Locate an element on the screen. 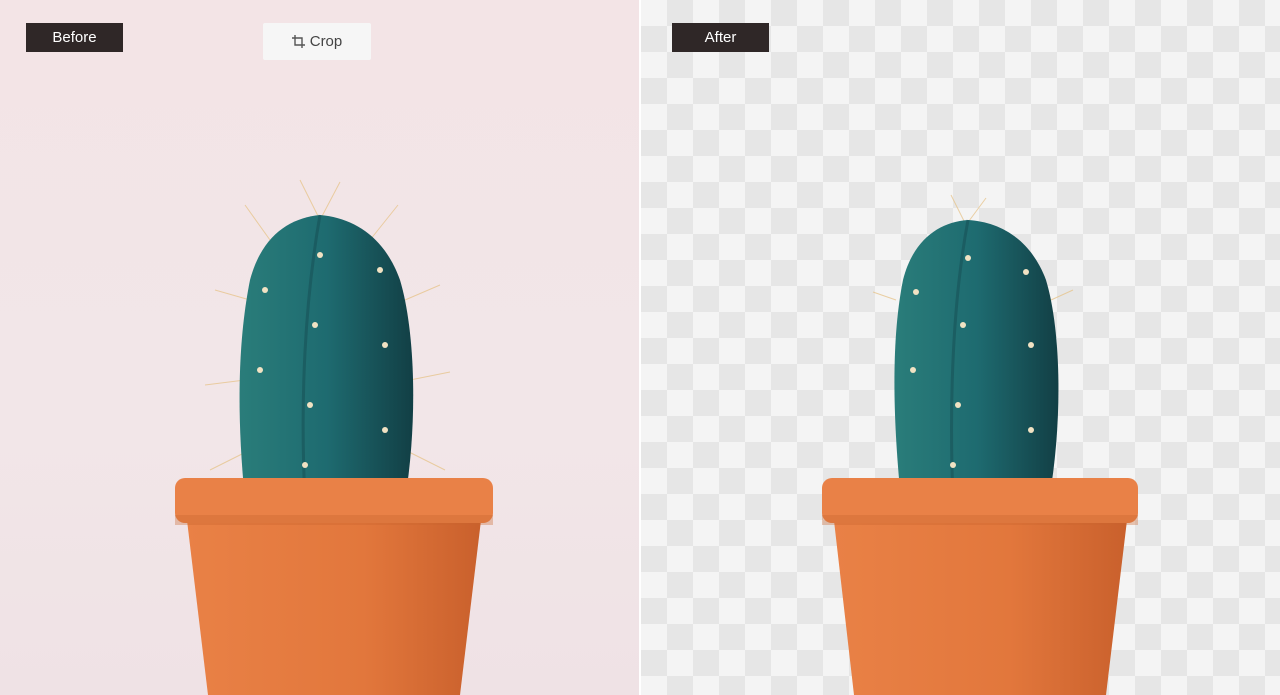 The image size is (1280, 695). crop-button-label: Crop is located at coordinates (326, 41).